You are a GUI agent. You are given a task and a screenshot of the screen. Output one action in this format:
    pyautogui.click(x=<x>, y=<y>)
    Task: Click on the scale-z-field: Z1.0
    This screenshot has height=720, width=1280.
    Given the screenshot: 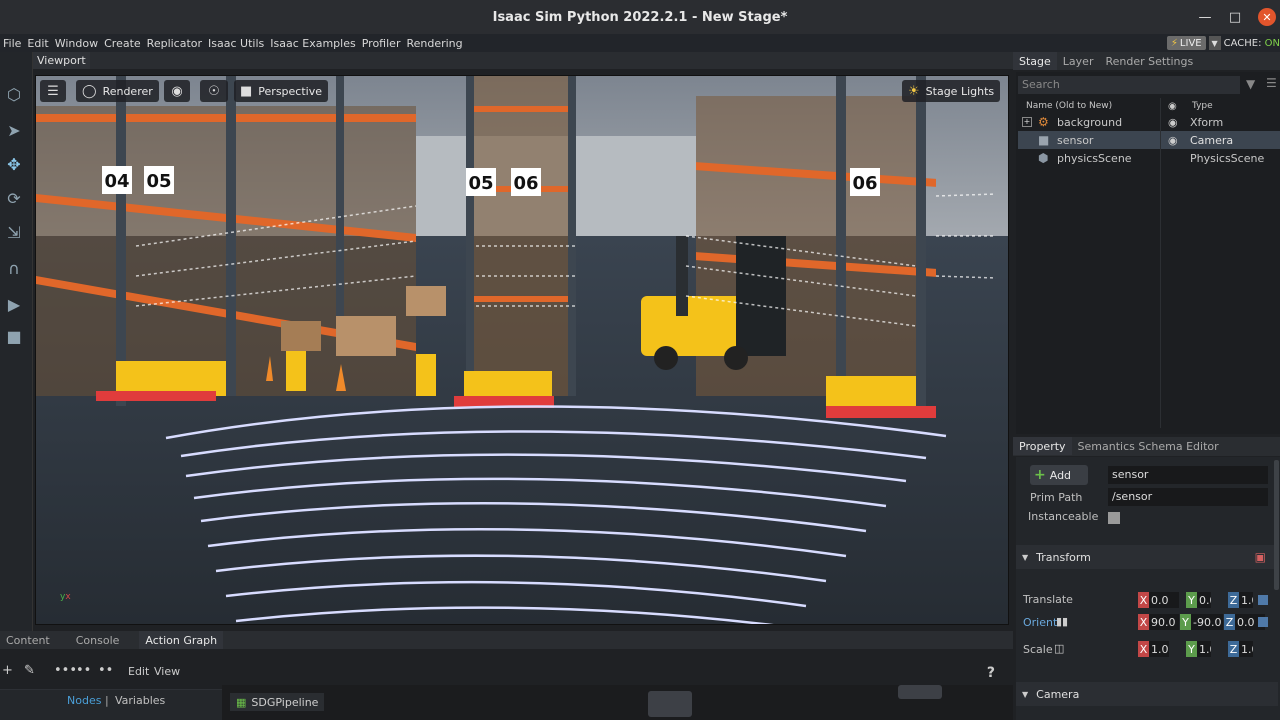 What is the action you would take?
    pyautogui.click(x=1240, y=649)
    